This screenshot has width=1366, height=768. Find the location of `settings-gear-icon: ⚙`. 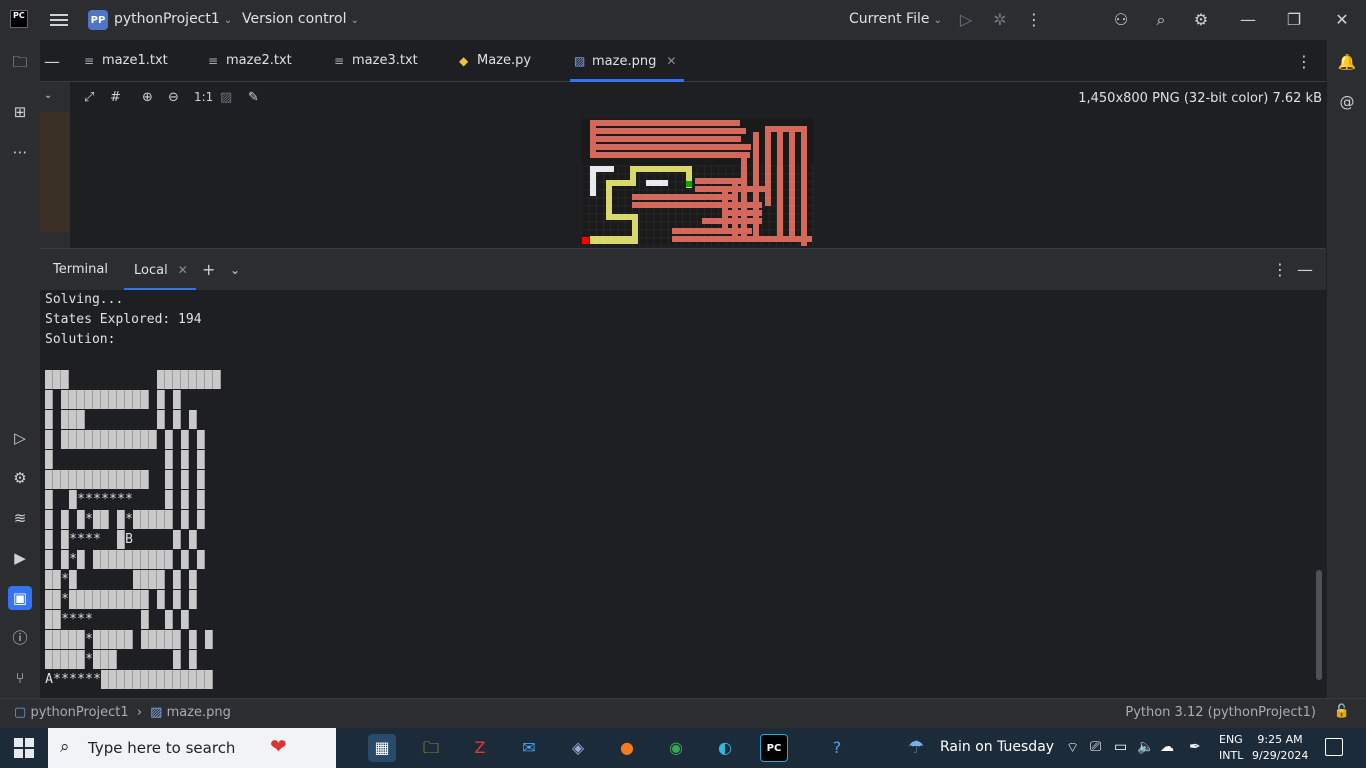

settings-gear-icon: ⚙ is located at coordinates (1201, 20).